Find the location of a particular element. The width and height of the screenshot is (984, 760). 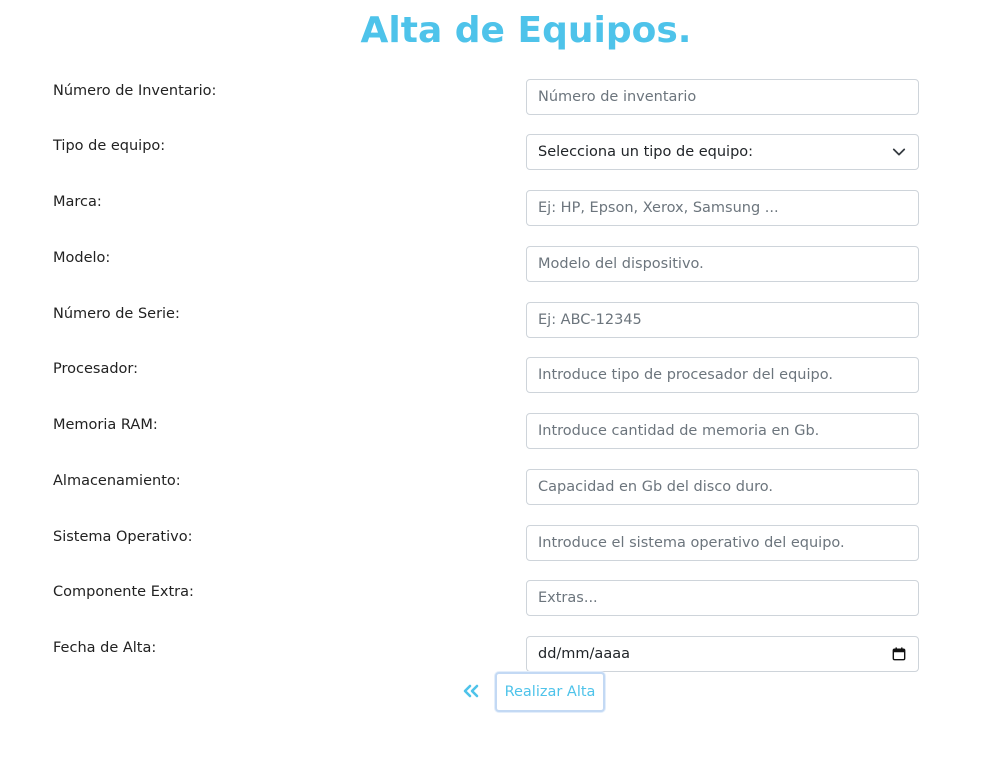

tipo-equipo-select: Selecciona un tipo de equipo: is located at coordinates (722, 152).